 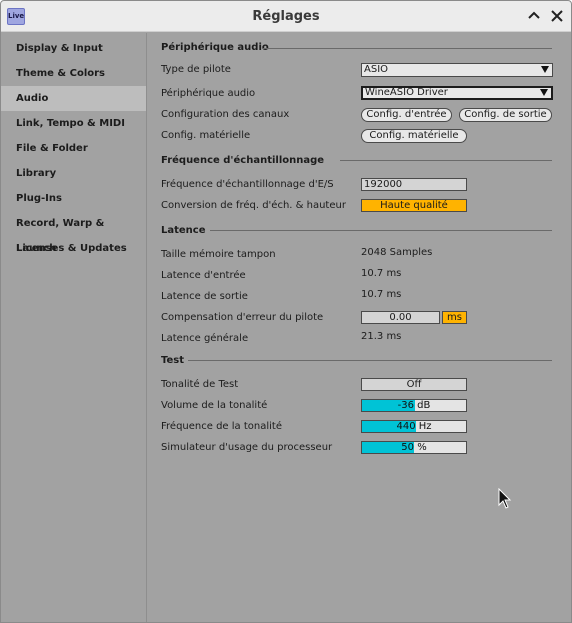 What do you see at coordinates (406, 92) in the screenshot?
I see `audio-device-value: WineASIO Driver` at bounding box center [406, 92].